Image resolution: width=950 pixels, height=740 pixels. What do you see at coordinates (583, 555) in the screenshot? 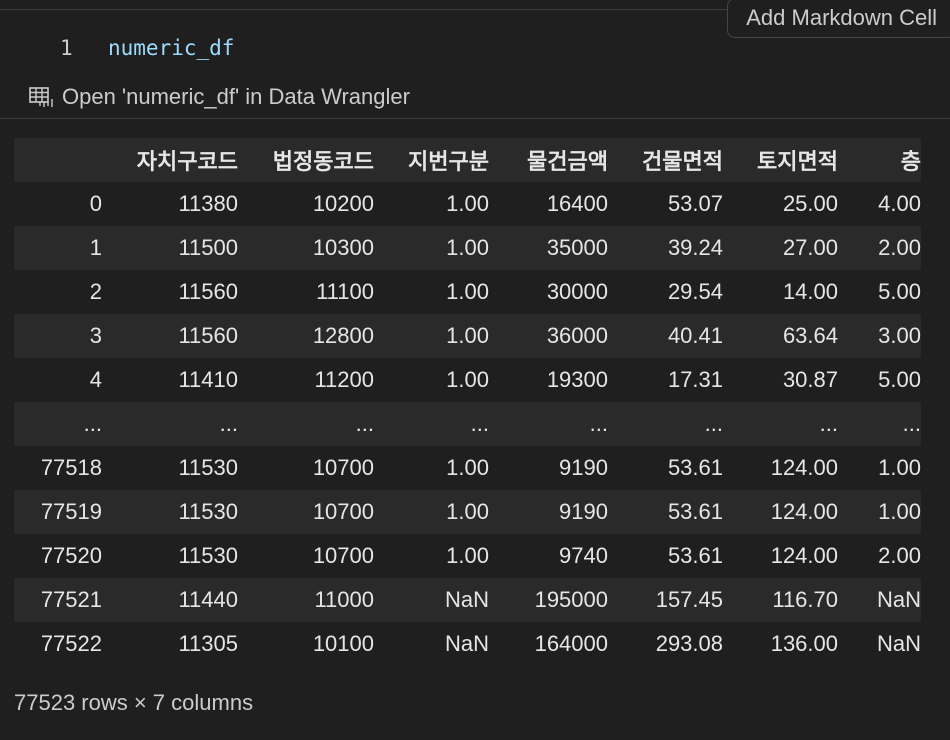
I see `table-cell: 9740` at bounding box center [583, 555].